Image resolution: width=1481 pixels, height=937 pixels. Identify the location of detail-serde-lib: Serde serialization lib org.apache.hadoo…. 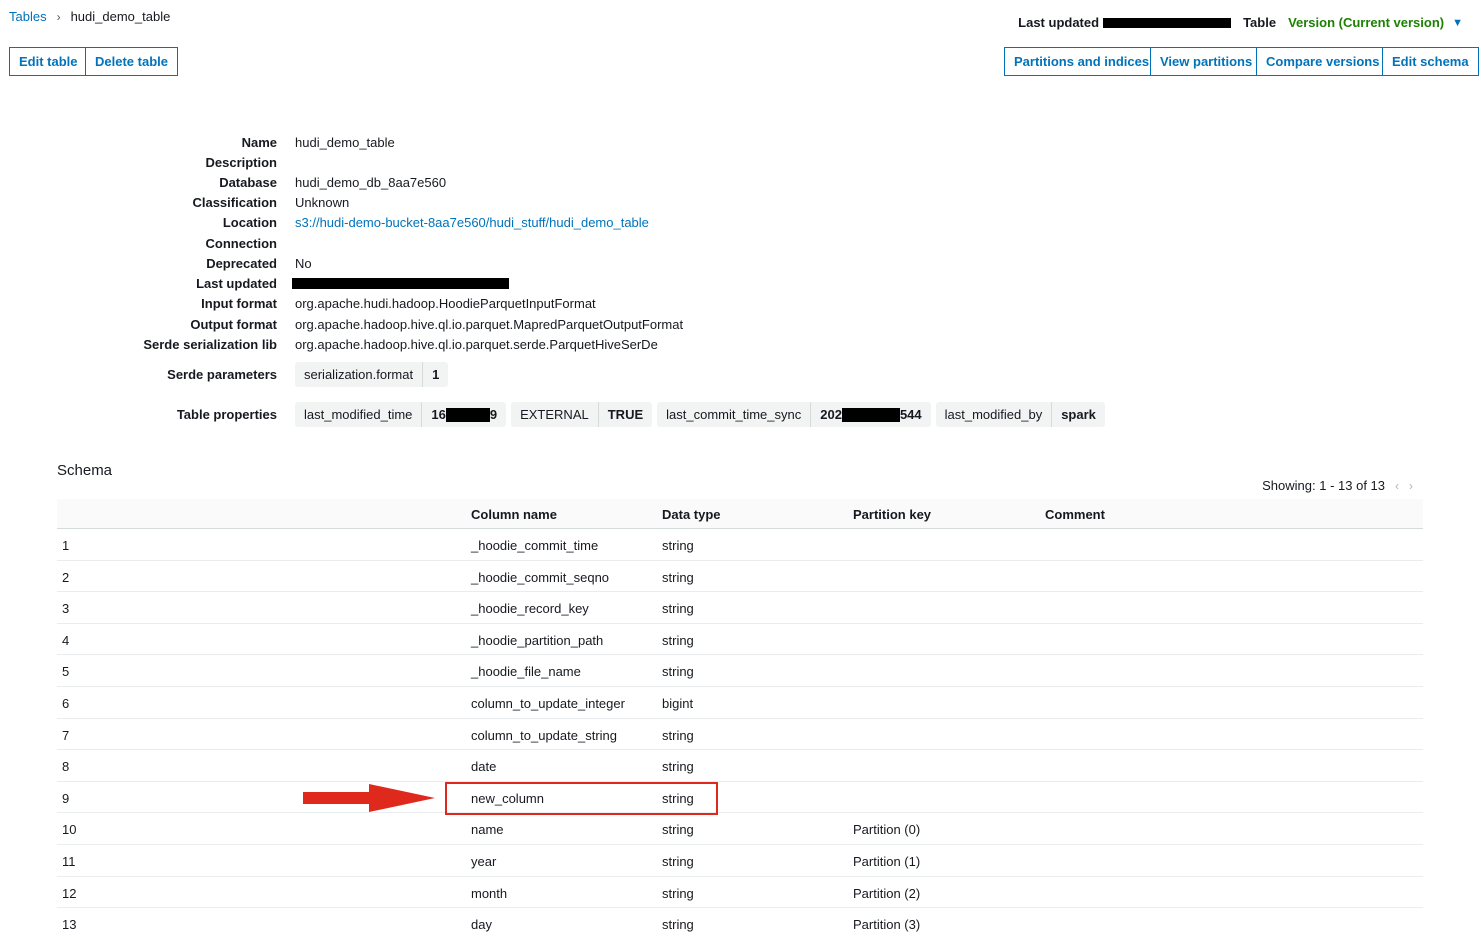
(400, 344).